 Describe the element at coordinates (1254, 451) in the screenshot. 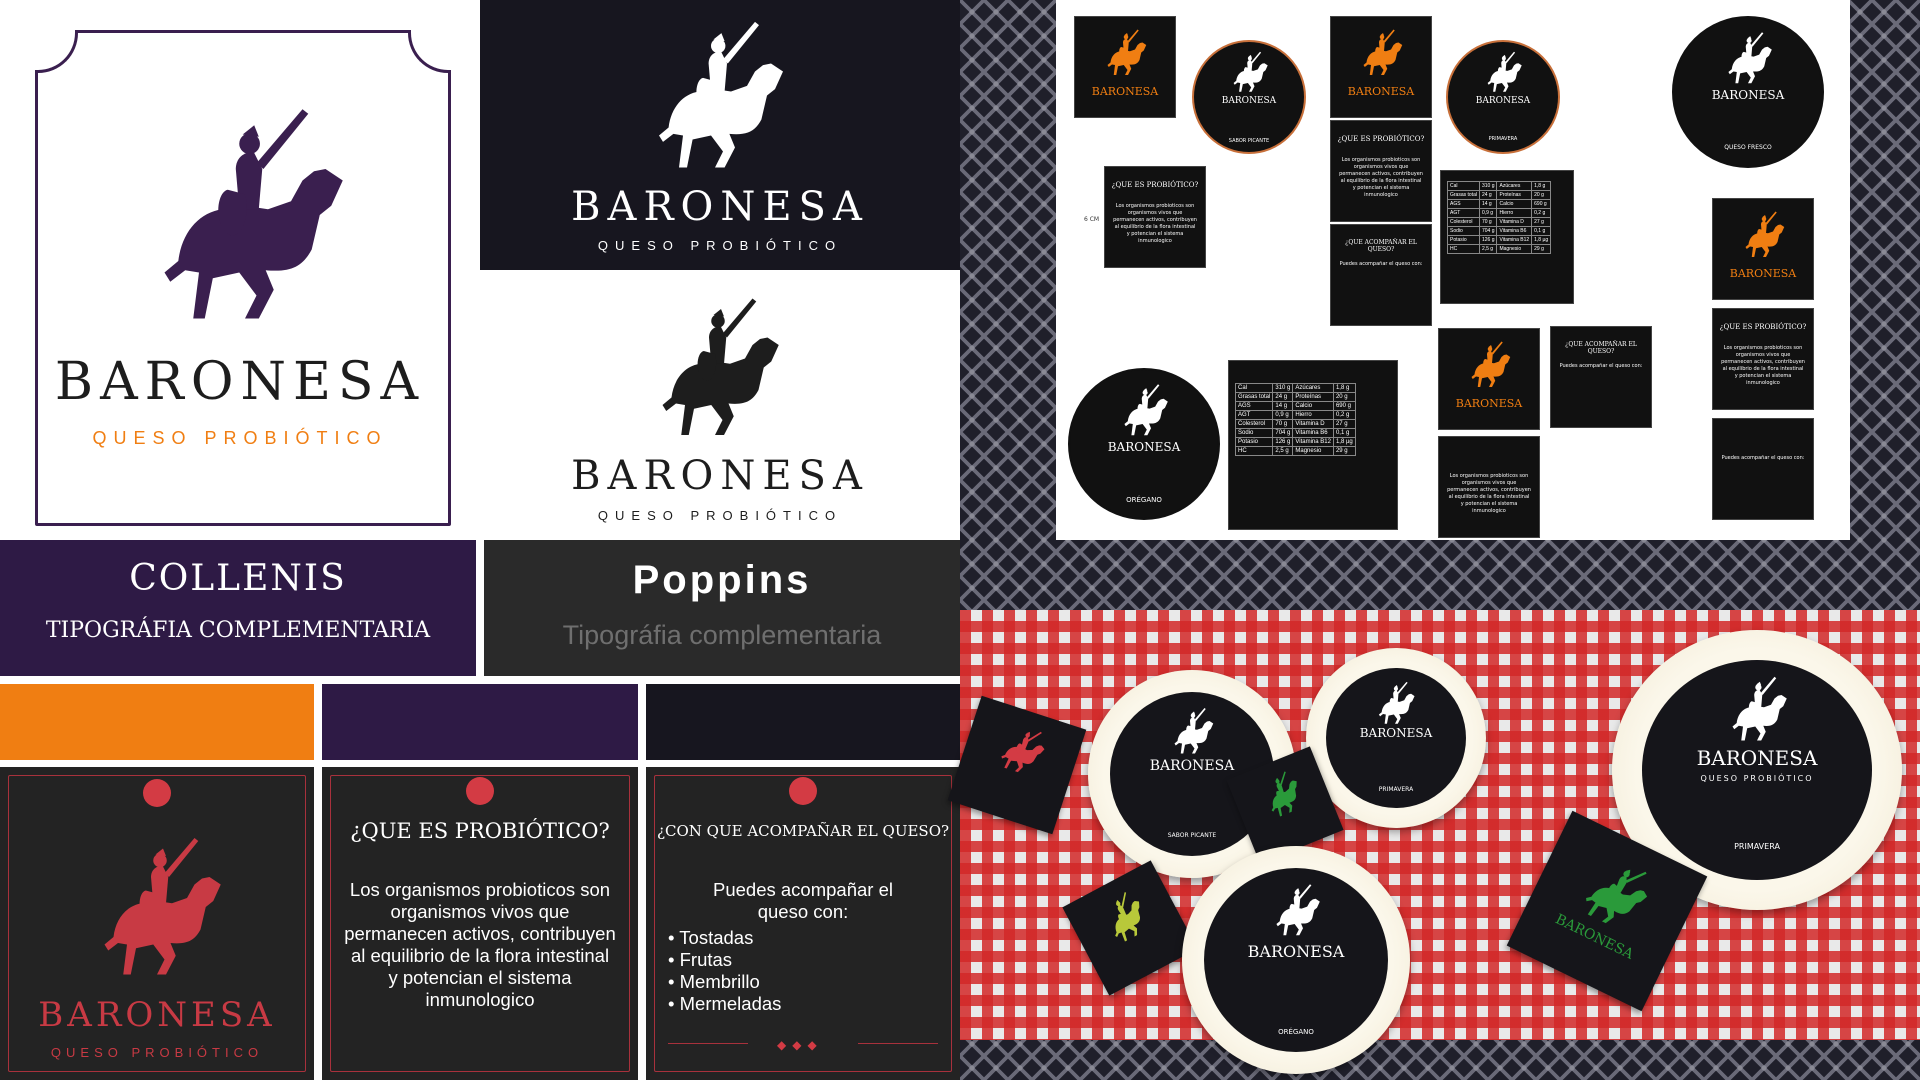

I see `table-cell: HC` at that location.